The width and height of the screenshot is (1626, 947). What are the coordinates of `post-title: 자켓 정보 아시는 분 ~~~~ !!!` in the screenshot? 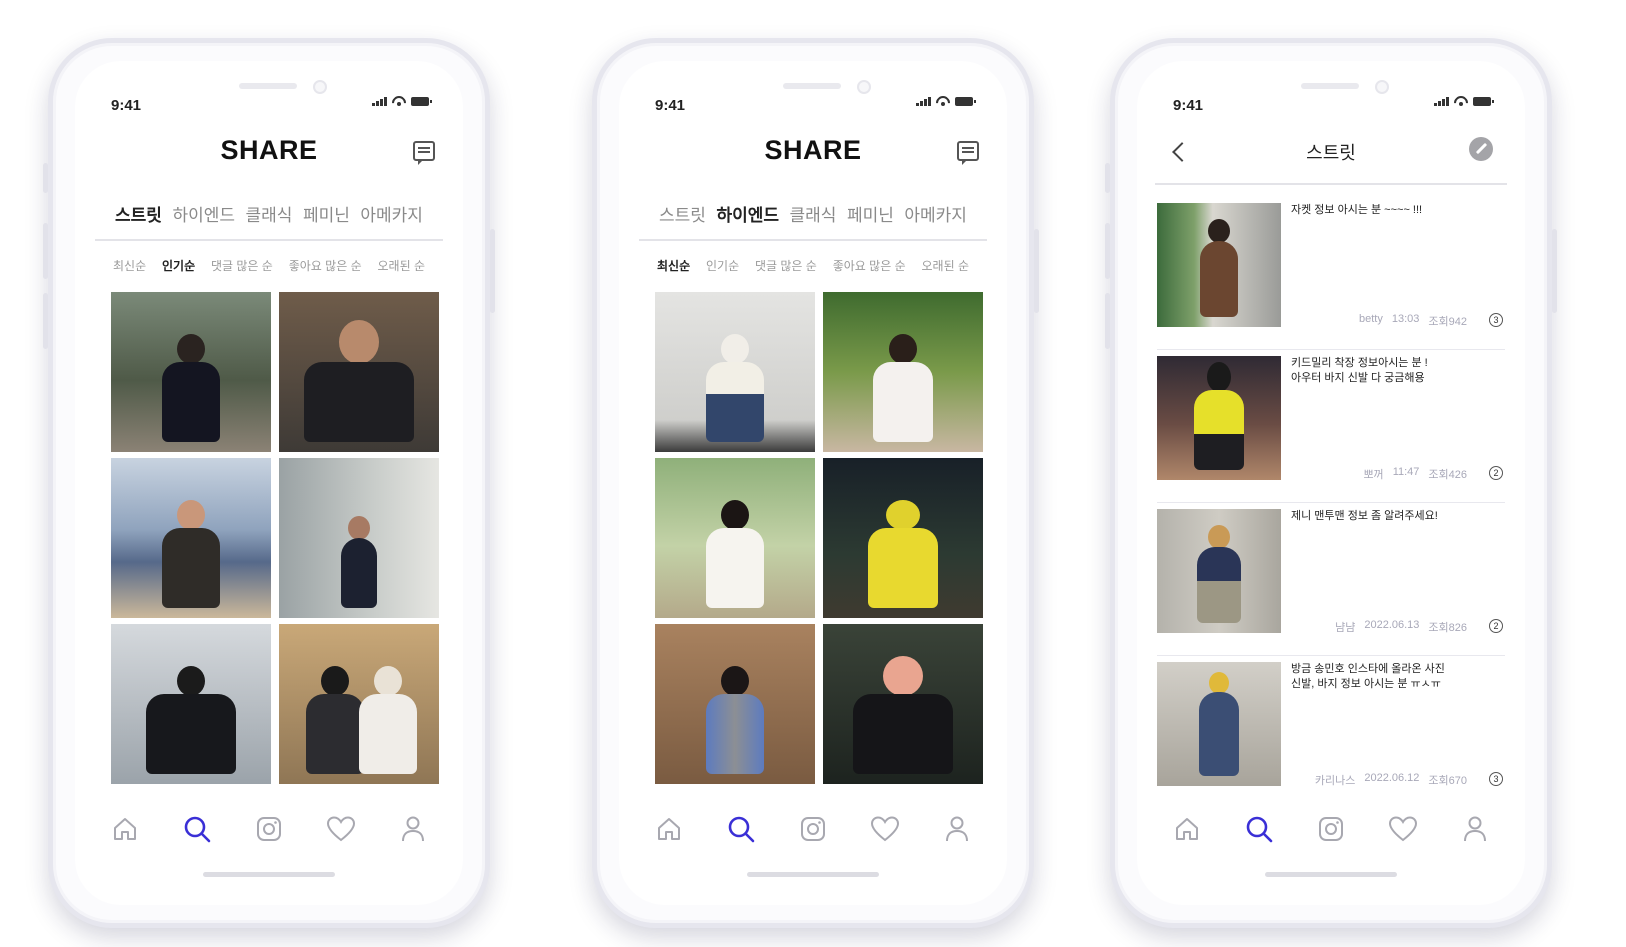 It's located at (1357, 210).